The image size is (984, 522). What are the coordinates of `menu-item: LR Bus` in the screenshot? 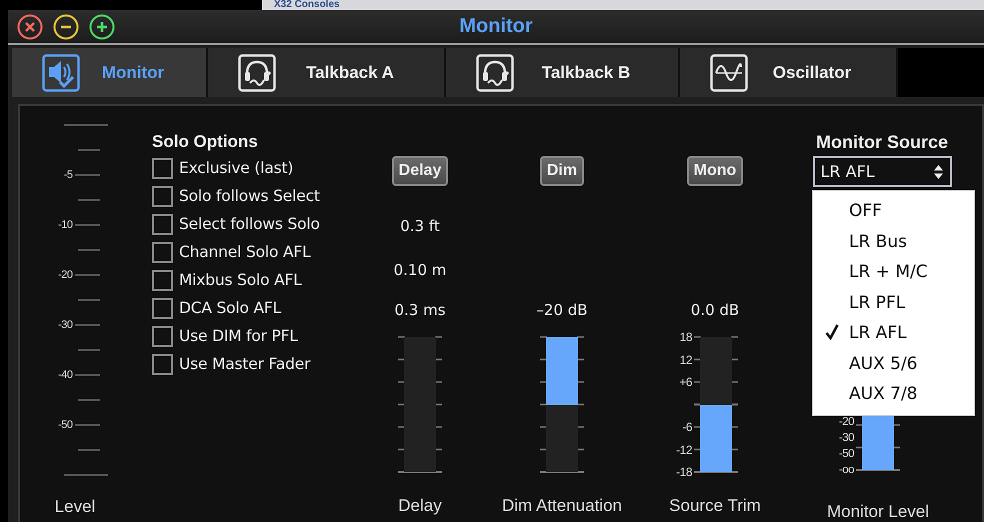 It's located at (893, 241).